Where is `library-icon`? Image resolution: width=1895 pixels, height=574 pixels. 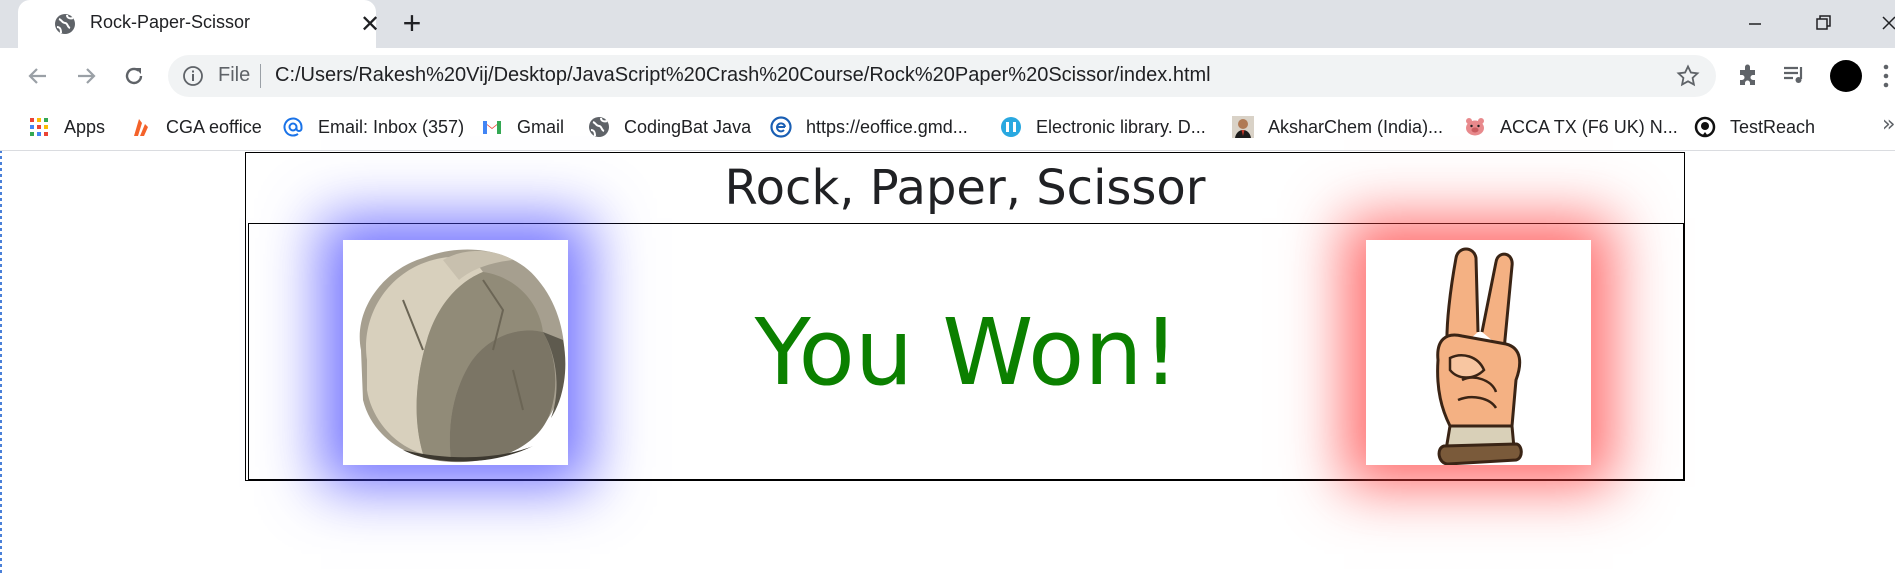
library-icon is located at coordinates (1011, 127).